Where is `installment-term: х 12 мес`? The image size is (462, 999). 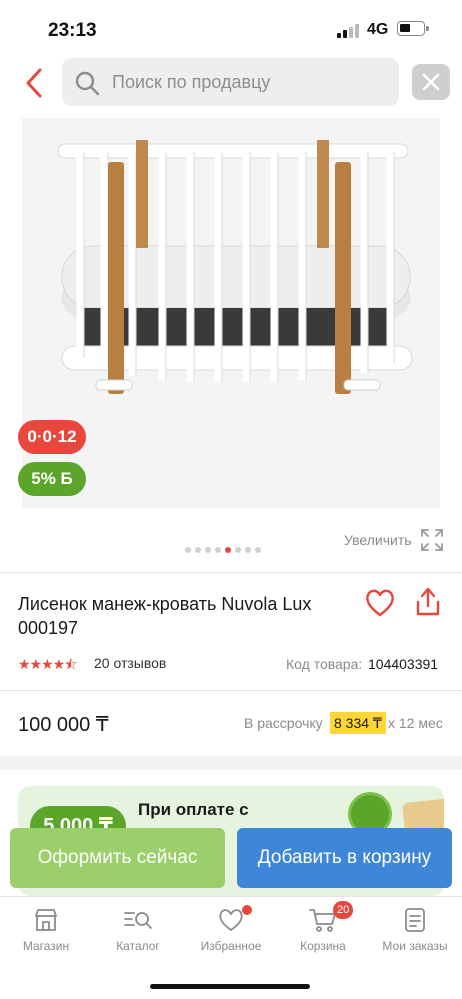
installment-term: х 12 мес is located at coordinates (415, 723).